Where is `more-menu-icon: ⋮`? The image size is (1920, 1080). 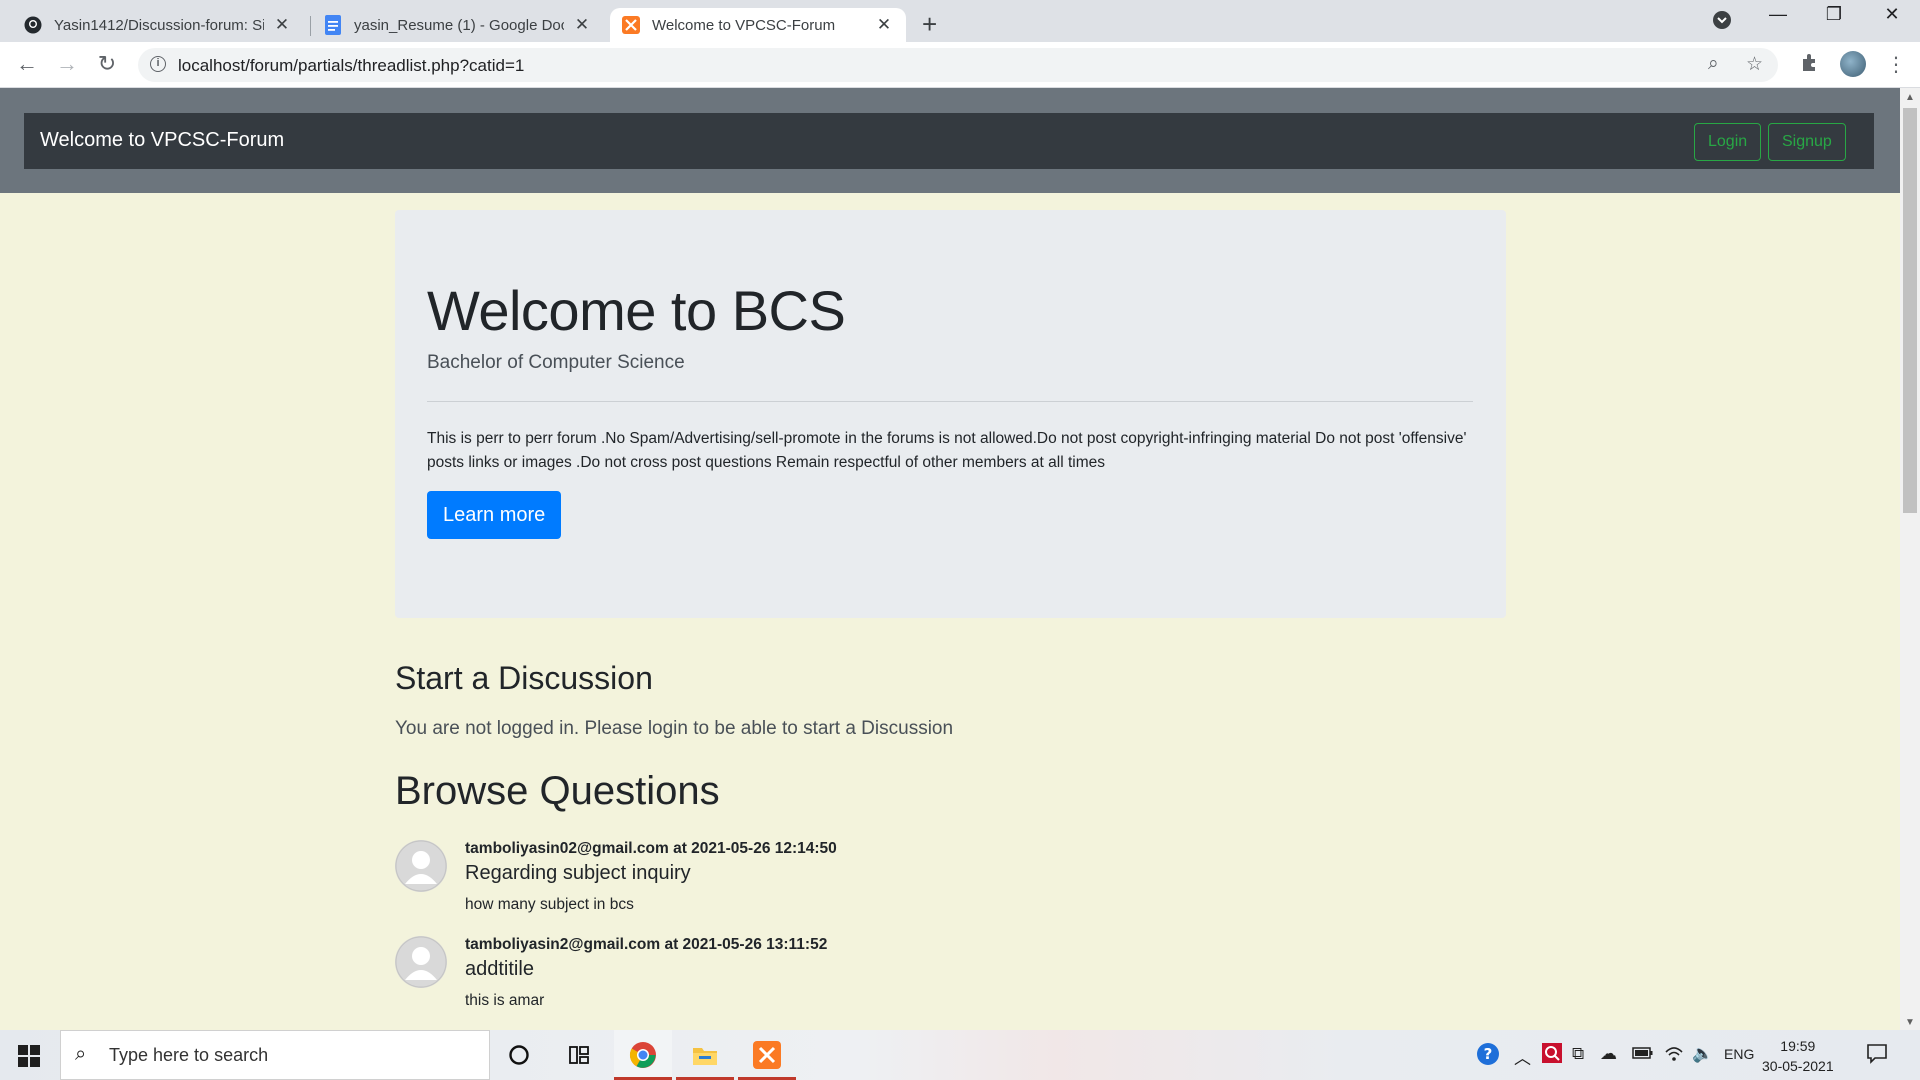
more-menu-icon: ⋮ is located at coordinates (1896, 64).